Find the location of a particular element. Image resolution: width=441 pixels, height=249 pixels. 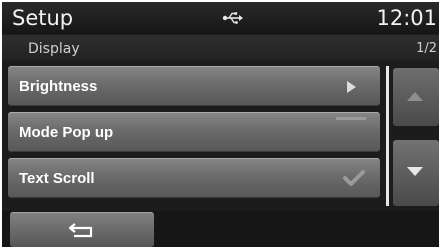

page-indicator: 1/2 is located at coordinates (426, 48).